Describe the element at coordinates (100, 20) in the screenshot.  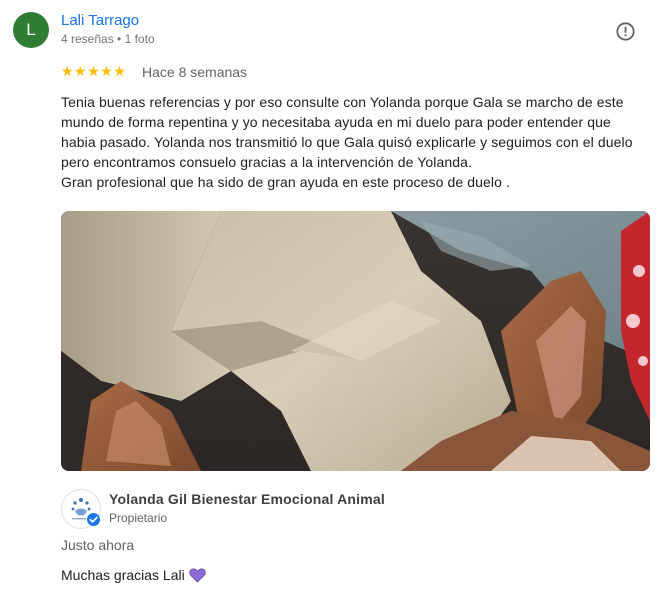
I see `reviewer-name: Lali Tarrago` at that location.